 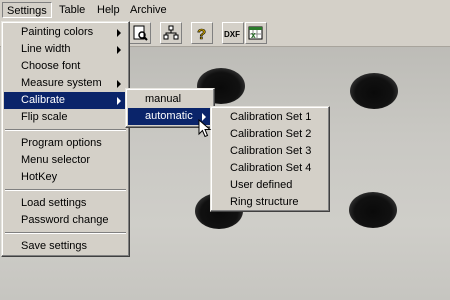 I want to click on menu-item-hotkey: HotKey, so click(x=65, y=177).